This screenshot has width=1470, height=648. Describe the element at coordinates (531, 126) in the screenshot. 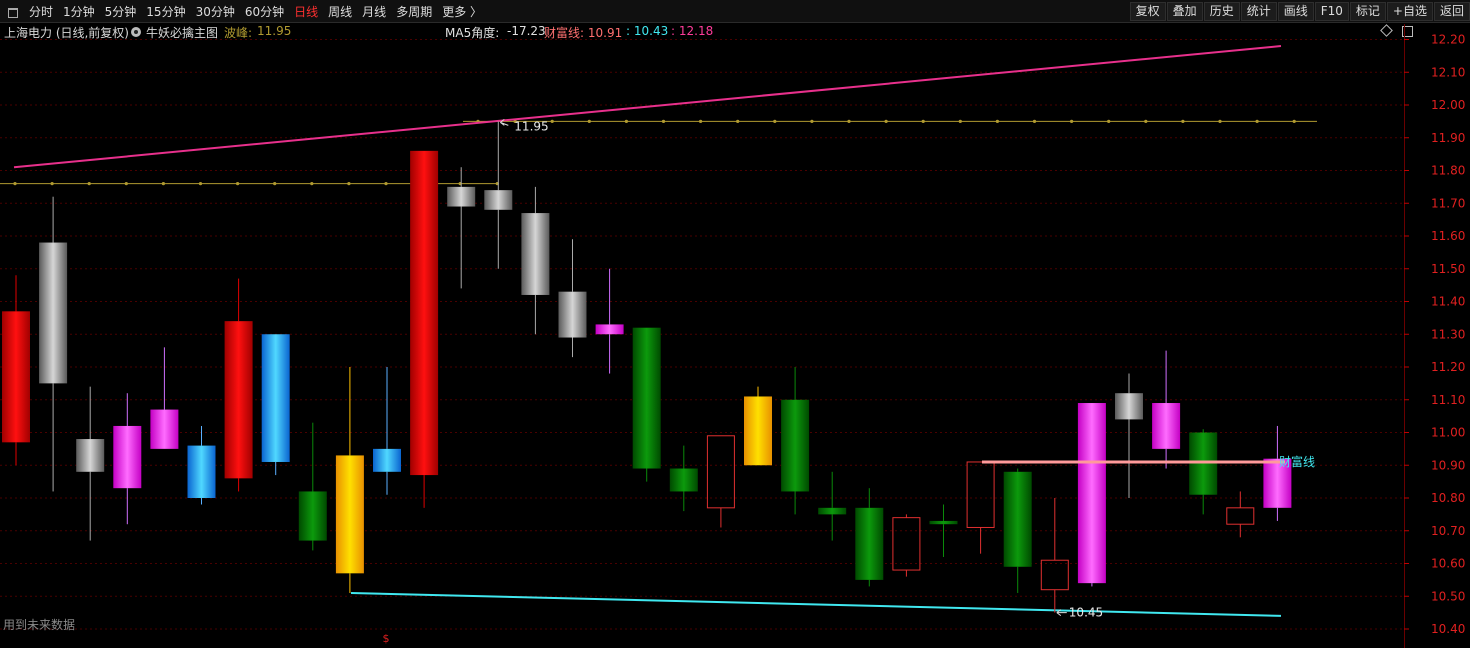

I see `high-price-label: 11.95` at that location.